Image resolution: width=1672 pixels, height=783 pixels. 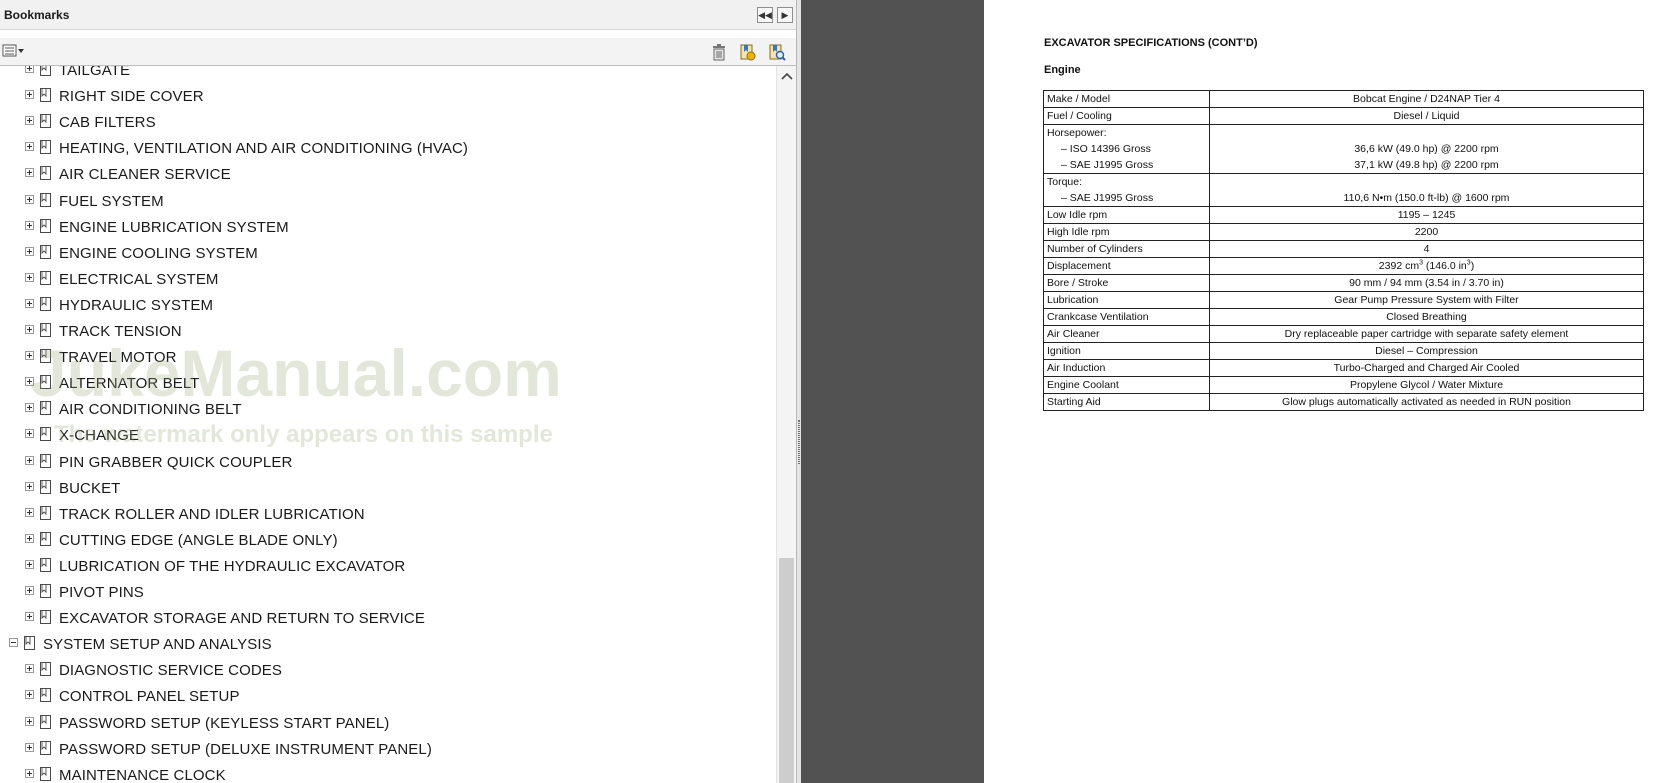 What do you see at coordinates (799, 442) in the screenshot?
I see `splitter-grip` at bounding box center [799, 442].